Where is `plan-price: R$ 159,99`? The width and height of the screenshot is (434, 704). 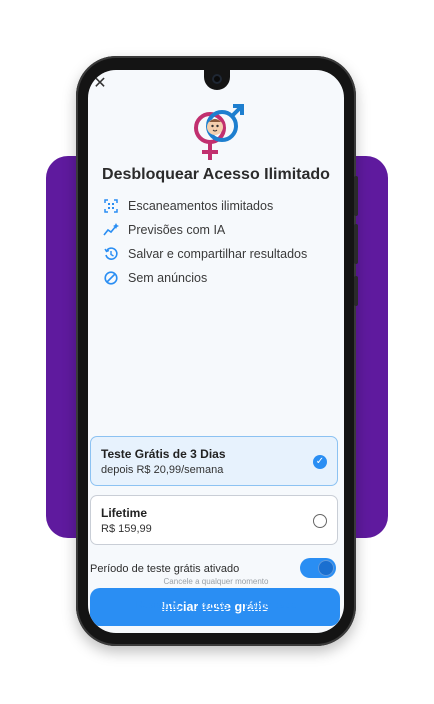
plan-price: R$ 159,99 is located at coordinates (126, 529).